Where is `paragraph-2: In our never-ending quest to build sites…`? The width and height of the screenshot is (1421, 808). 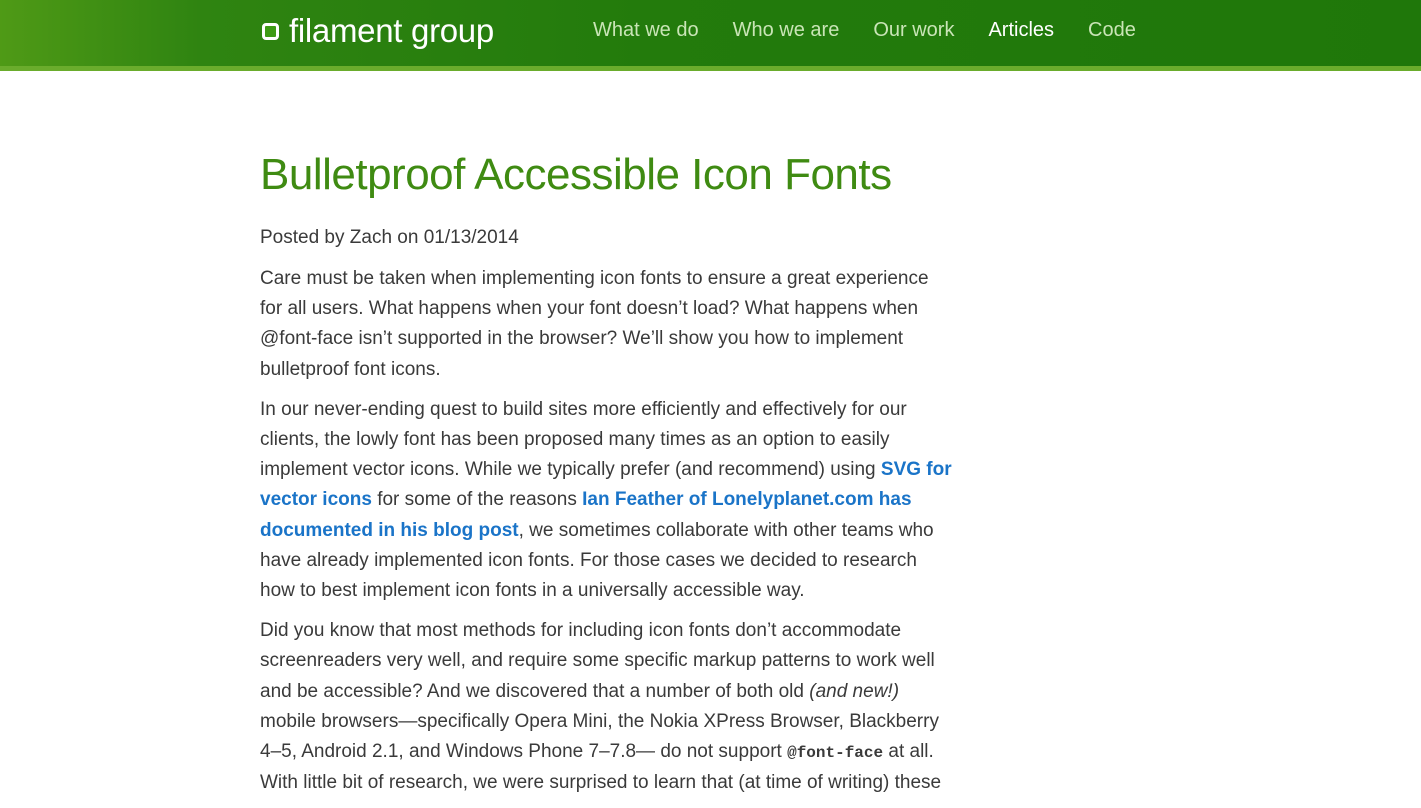
paragraph-2: In our never-ending quest to build sites… is located at coordinates (607, 500).